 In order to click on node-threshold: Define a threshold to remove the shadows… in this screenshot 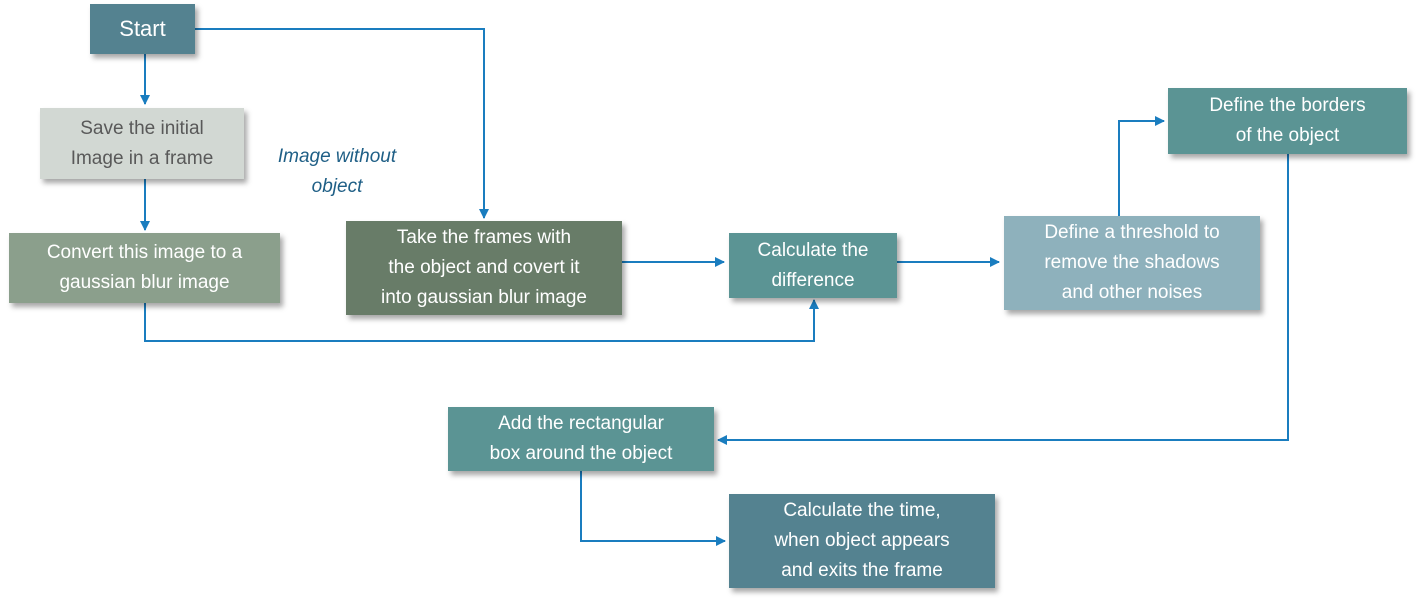, I will do `click(1132, 263)`.